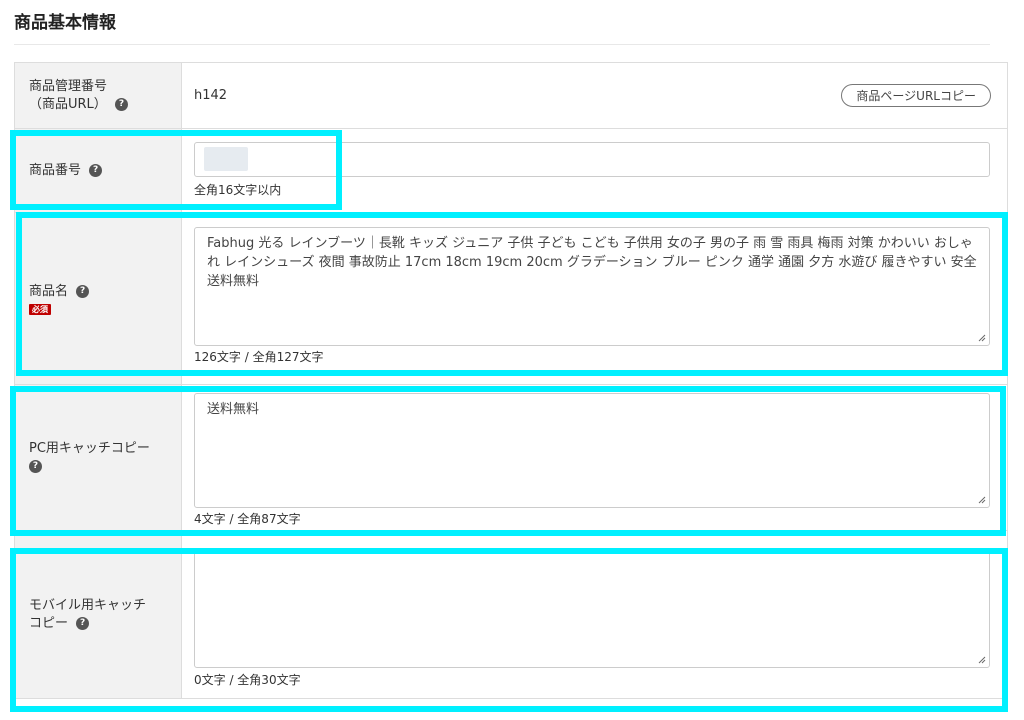  Describe the element at coordinates (49, 623) in the screenshot. I see `label-mobile-catch-copy-line2: コピー` at that location.